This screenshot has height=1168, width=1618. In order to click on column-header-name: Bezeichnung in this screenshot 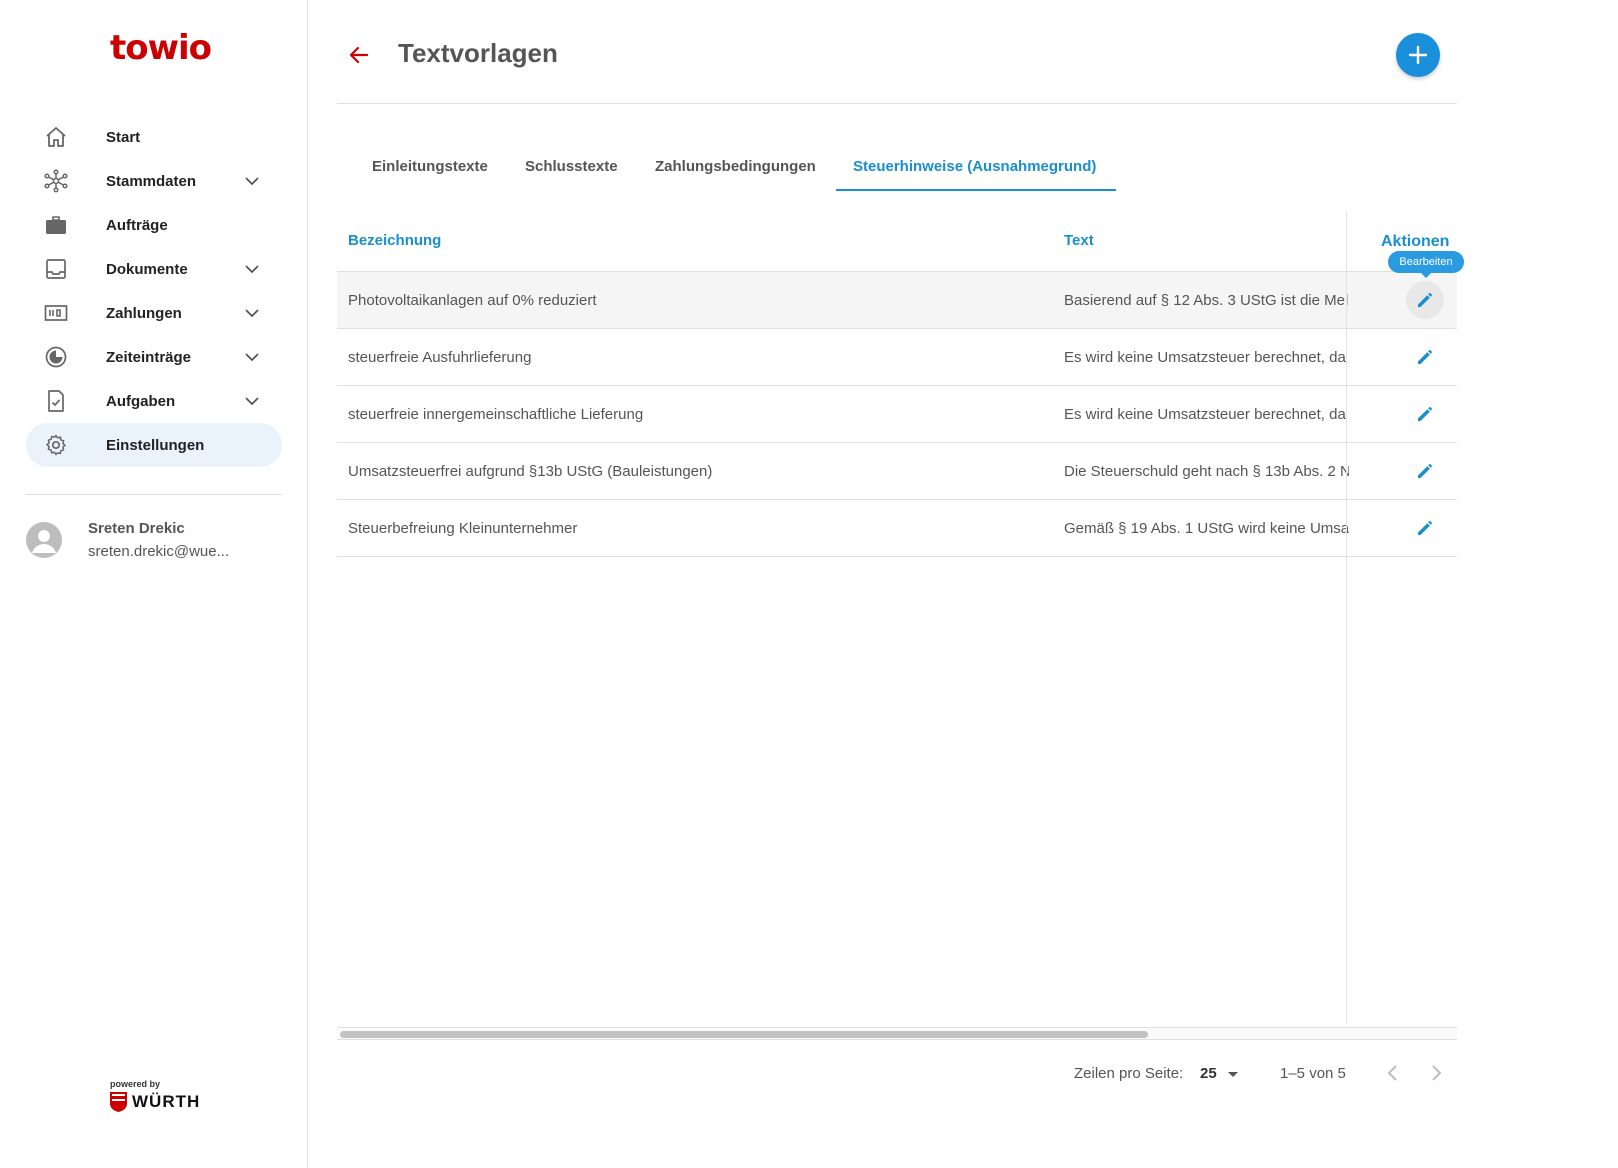, I will do `click(394, 240)`.